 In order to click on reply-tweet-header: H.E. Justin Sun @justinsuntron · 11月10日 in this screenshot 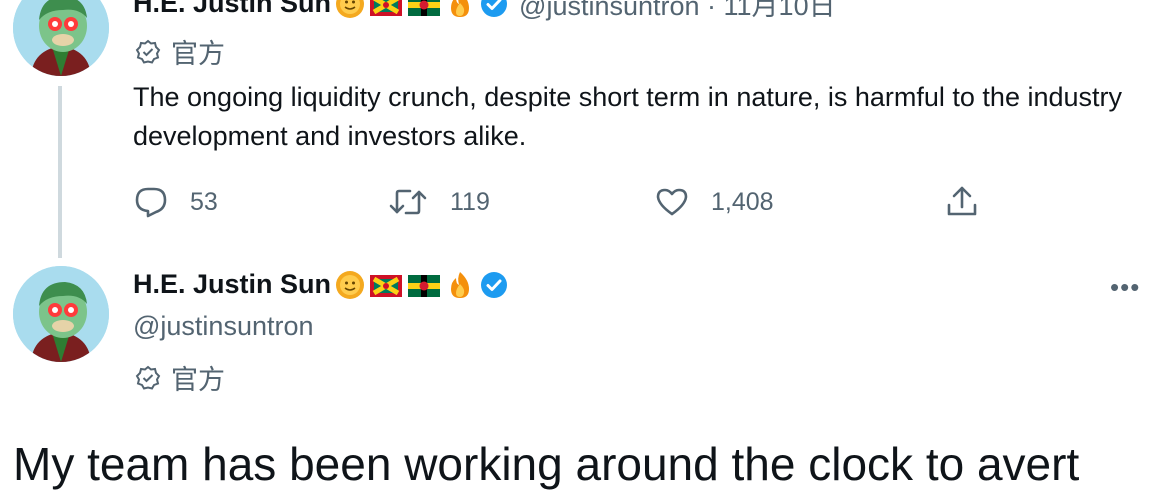, I will do `click(484, 11)`.